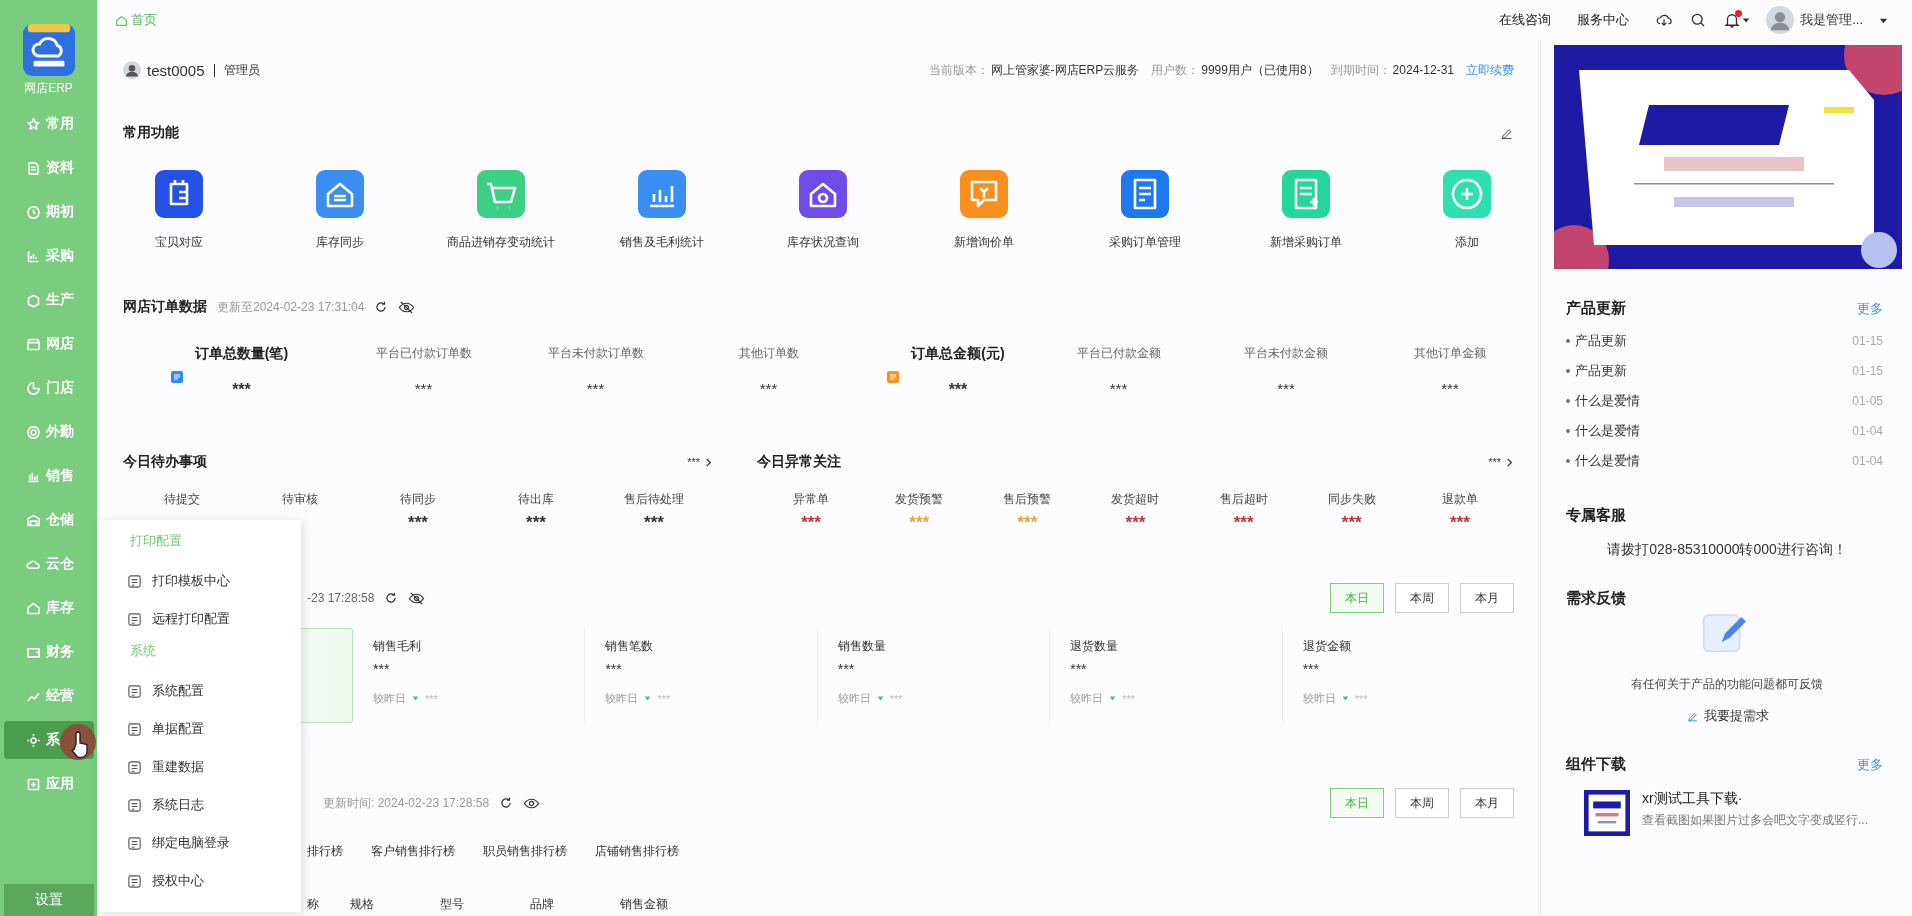  Describe the element at coordinates (1727, 550) in the screenshot. I see `service-text: 请拨打028-85310000转000进行咨询！` at that location.